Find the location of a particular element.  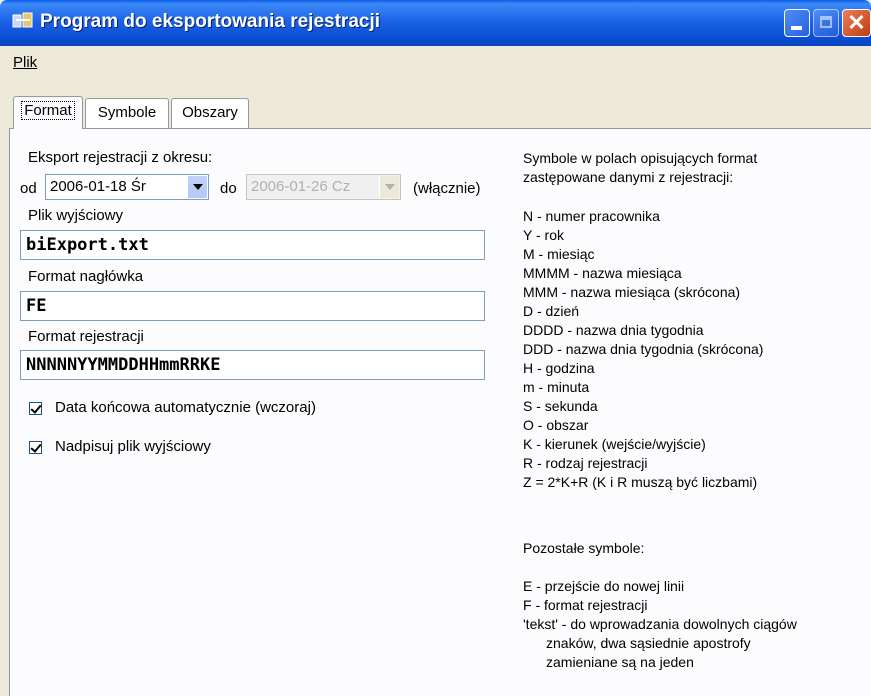

symbol-item: K - kierunek (wejście/wyjście) is located at coordinates (614, 444).